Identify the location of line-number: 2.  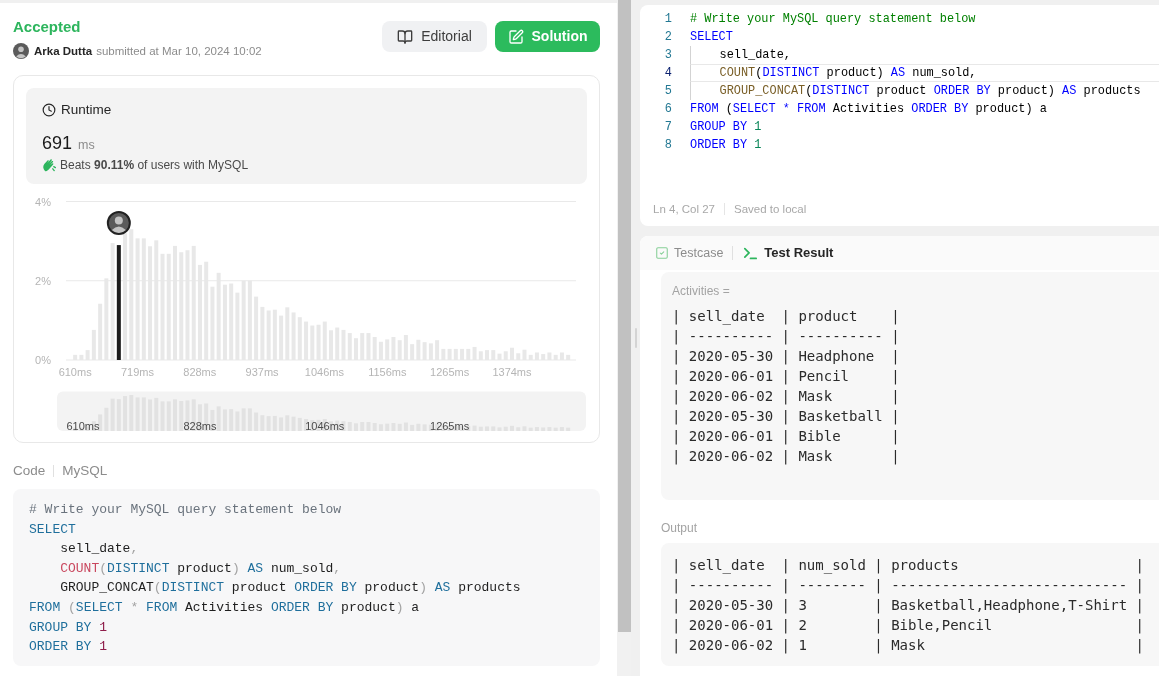
(668, 37).